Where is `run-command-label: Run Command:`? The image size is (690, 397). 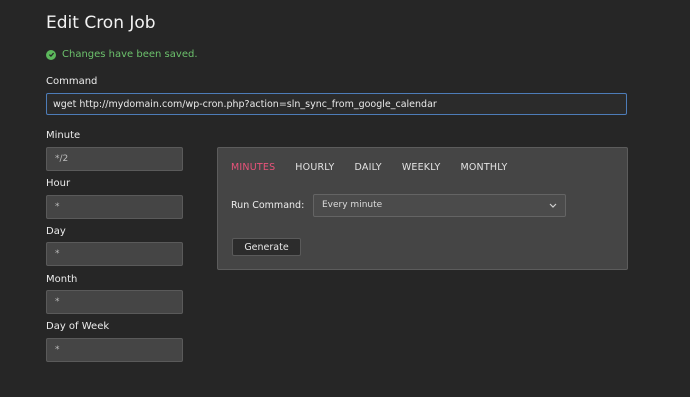 run-command-label: Run Command: is located at coordinates (268, 205).